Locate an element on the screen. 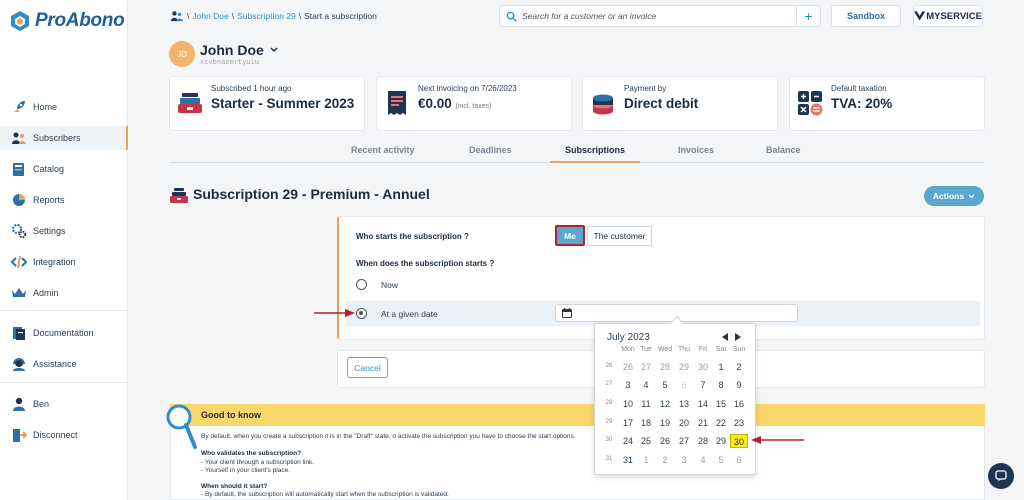  calendar-day: 10 is located at coordinates (628, 404).